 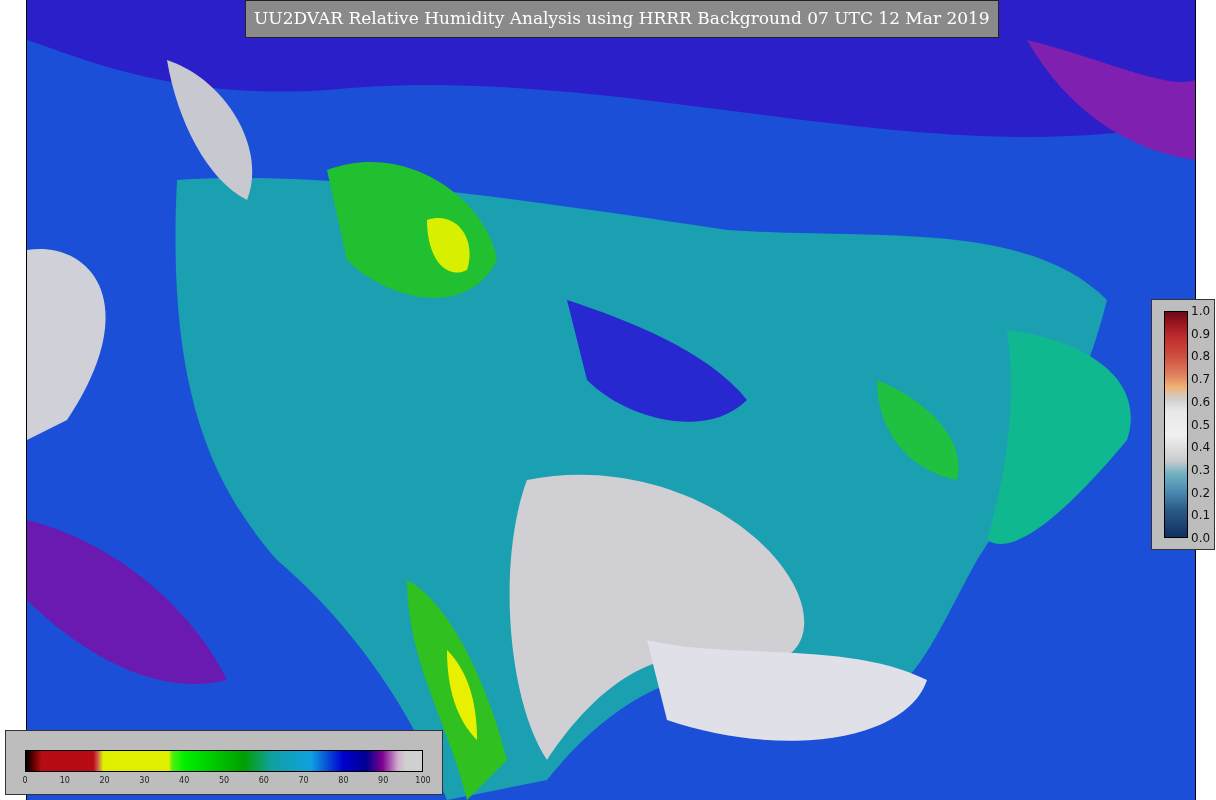 I want to click on tick-label: 0.9, so click(x=1201, y=333).